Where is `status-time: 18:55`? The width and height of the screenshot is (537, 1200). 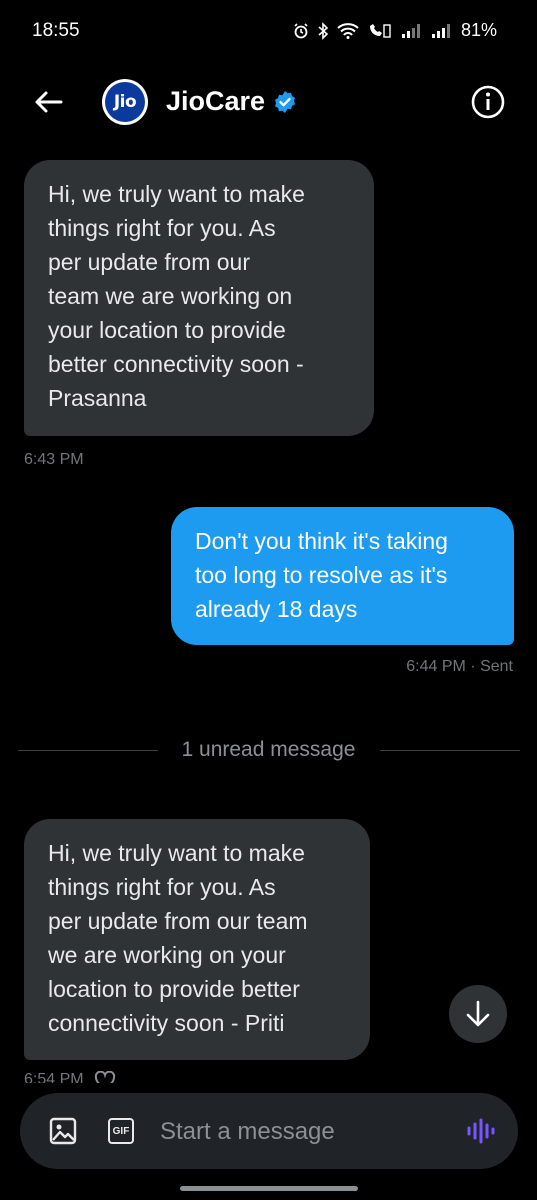 status-time: 18:55 is located at coordinates (56, 30).